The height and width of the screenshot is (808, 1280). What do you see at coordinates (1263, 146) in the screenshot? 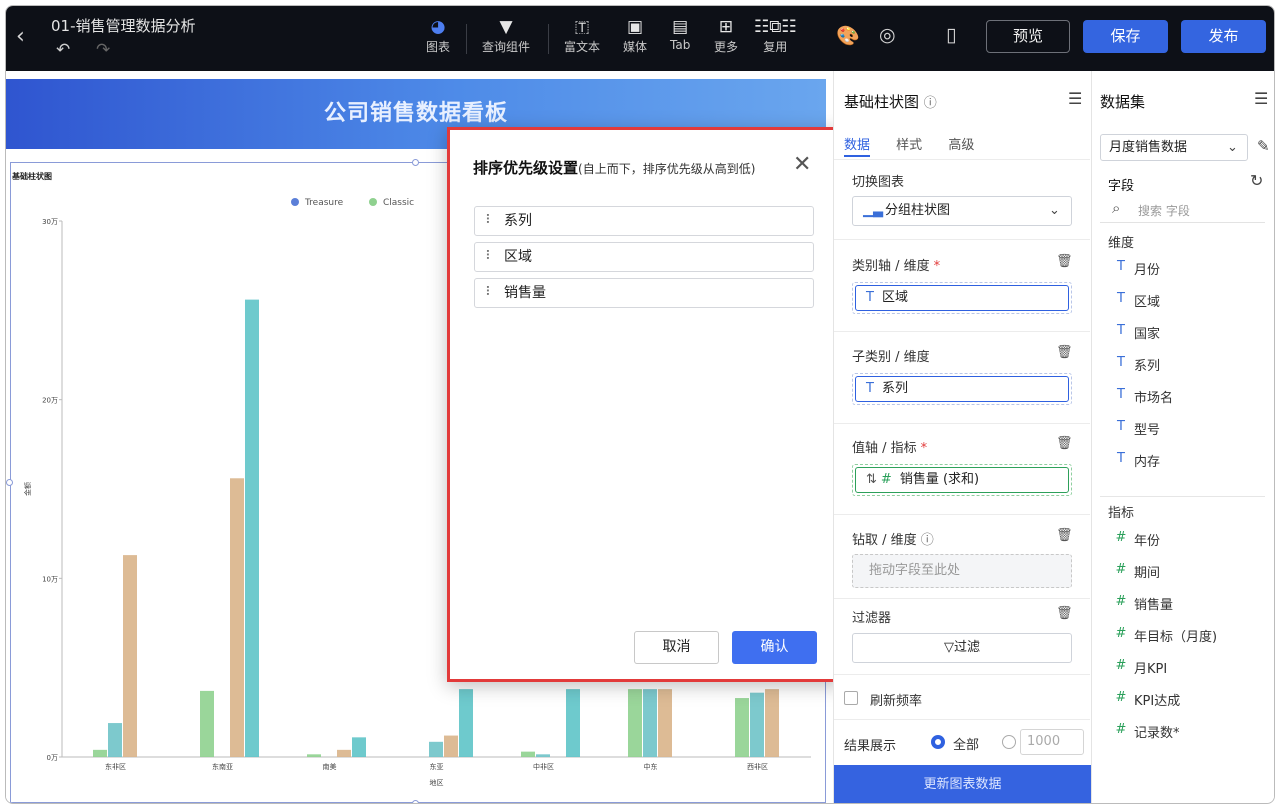
I see `edit-icon: ✎` at bounding box center [1263, 146].